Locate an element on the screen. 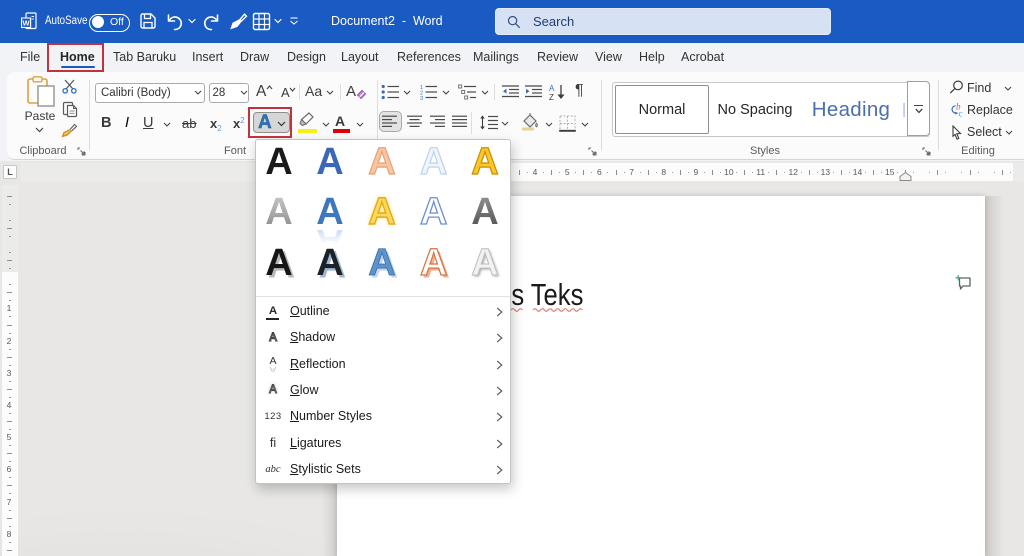  svg-text: W is located at coordinates (27, 23).